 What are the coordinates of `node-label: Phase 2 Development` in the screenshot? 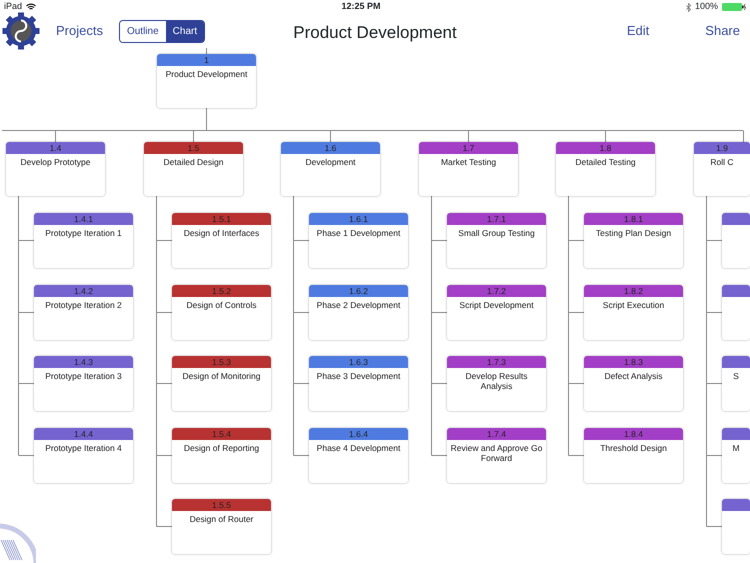 It's located at (358, 305).